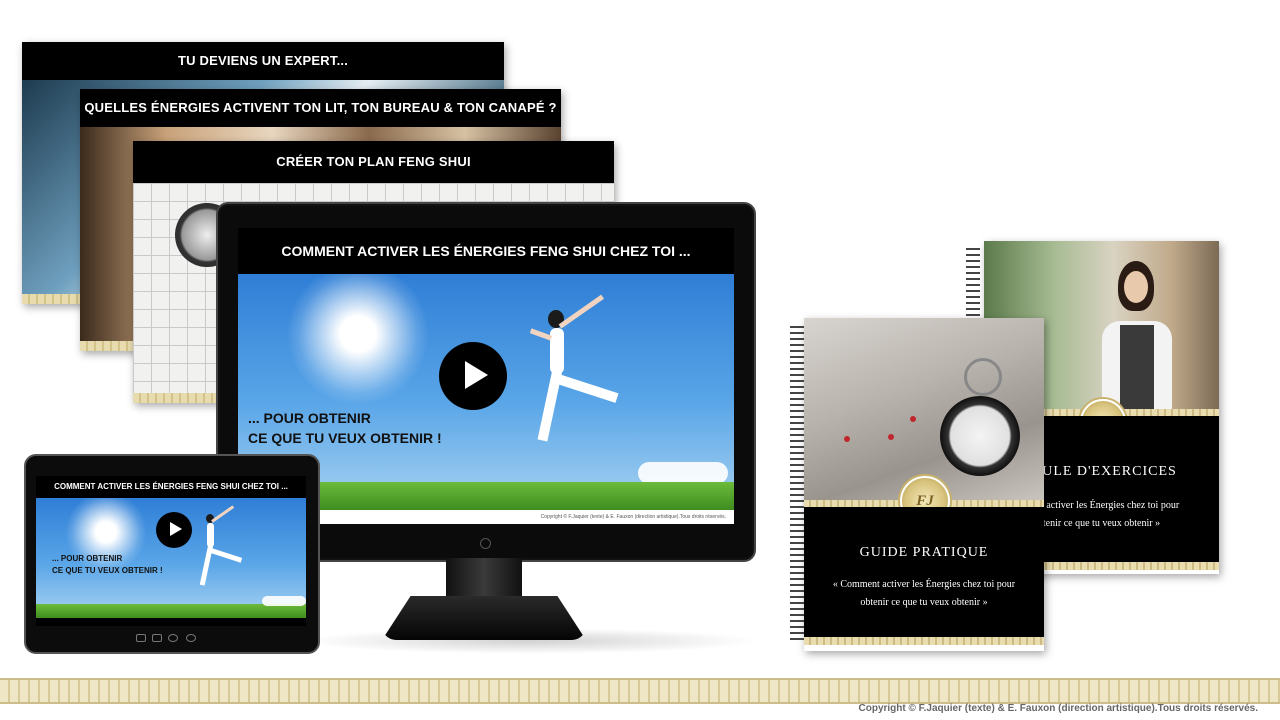 This screenshot has width=1280, height=720. What do you see at coordinates (924, 409) in the screenshot?
I see `guide-cover-photo` at bounding box center [924, 409].